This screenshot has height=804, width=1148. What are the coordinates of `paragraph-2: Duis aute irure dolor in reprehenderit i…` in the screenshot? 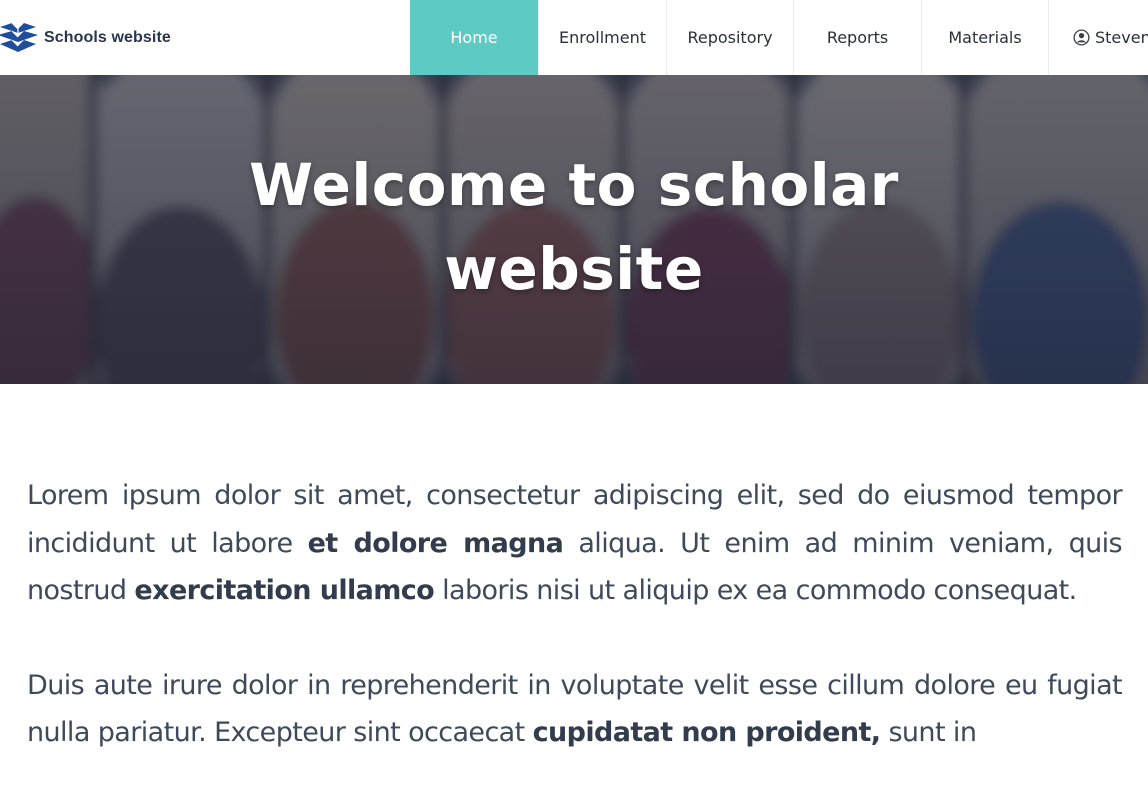 It's located at (575, 709).